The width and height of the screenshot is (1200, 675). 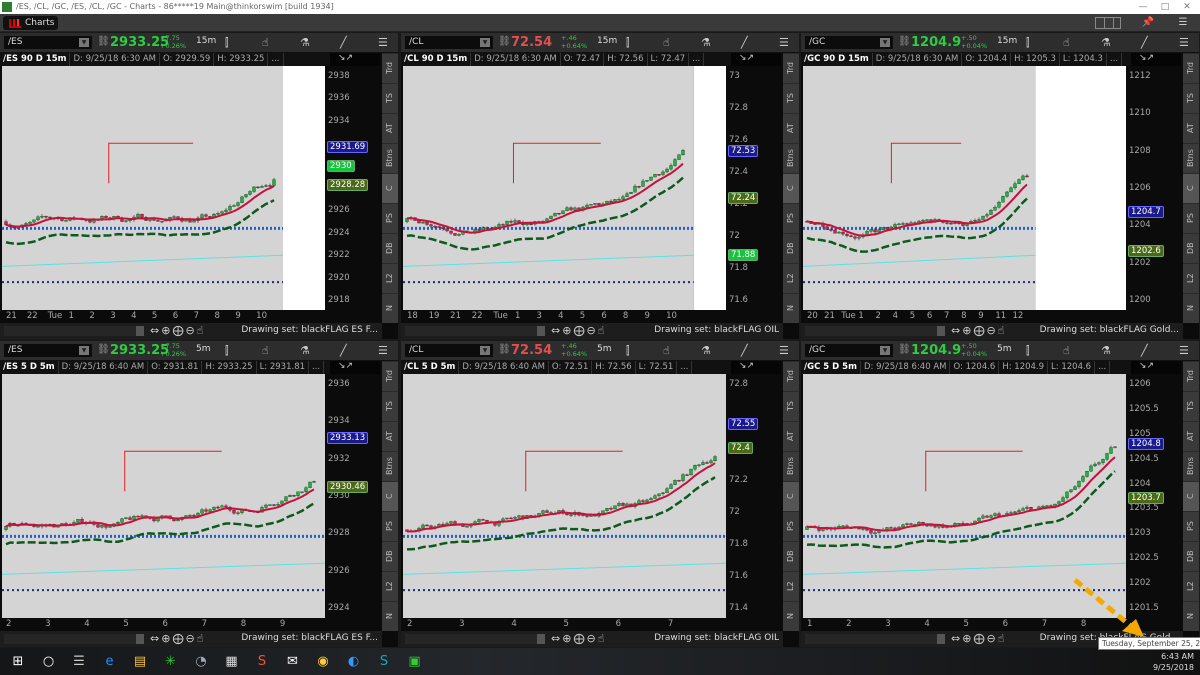 I want to click on symbol-selector: /CL ▼, so click(x=449, y=350).